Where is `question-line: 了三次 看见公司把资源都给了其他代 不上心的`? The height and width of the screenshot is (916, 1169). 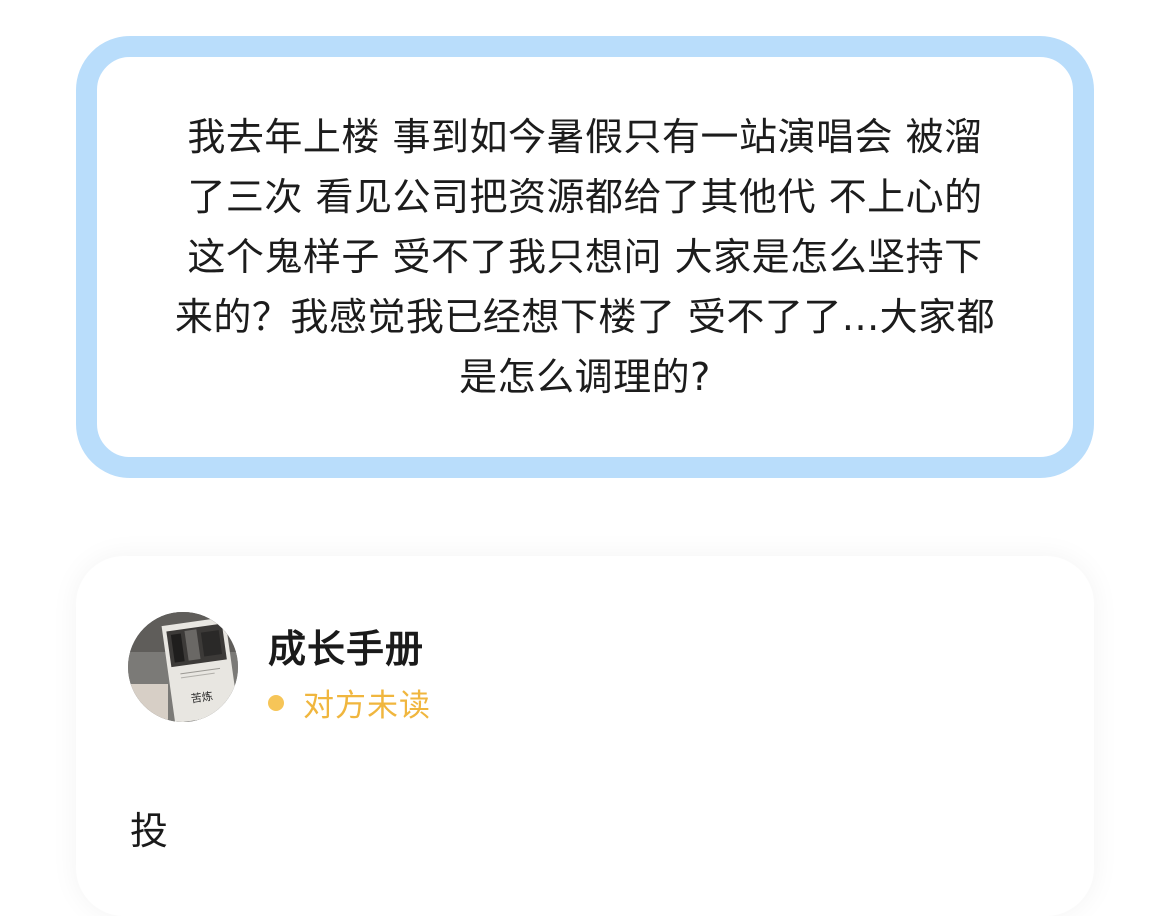
question-line: 了三次 看见公司把资源都给了其他代 不上心的 is located at coordinates (585, 197).